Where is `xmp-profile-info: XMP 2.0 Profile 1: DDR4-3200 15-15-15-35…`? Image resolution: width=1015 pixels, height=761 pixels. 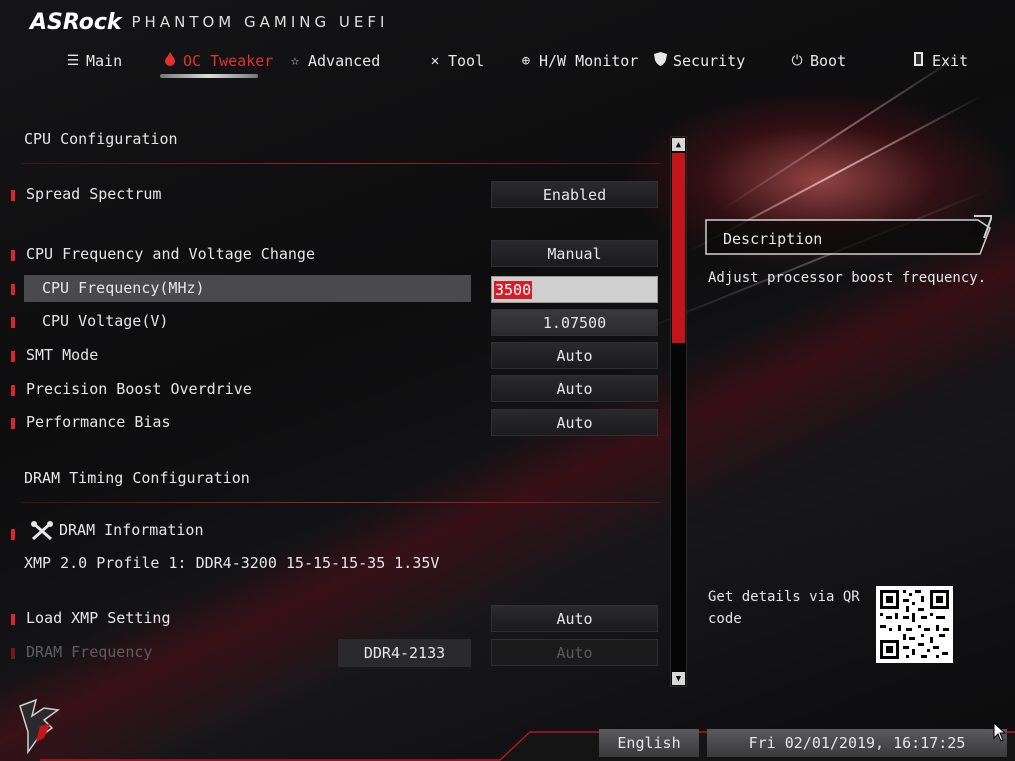 xmp-profile-info: XMP 2.0 Profile 1: DDR4-3200 15-15-15-35… is located at coordinates (232, 563).